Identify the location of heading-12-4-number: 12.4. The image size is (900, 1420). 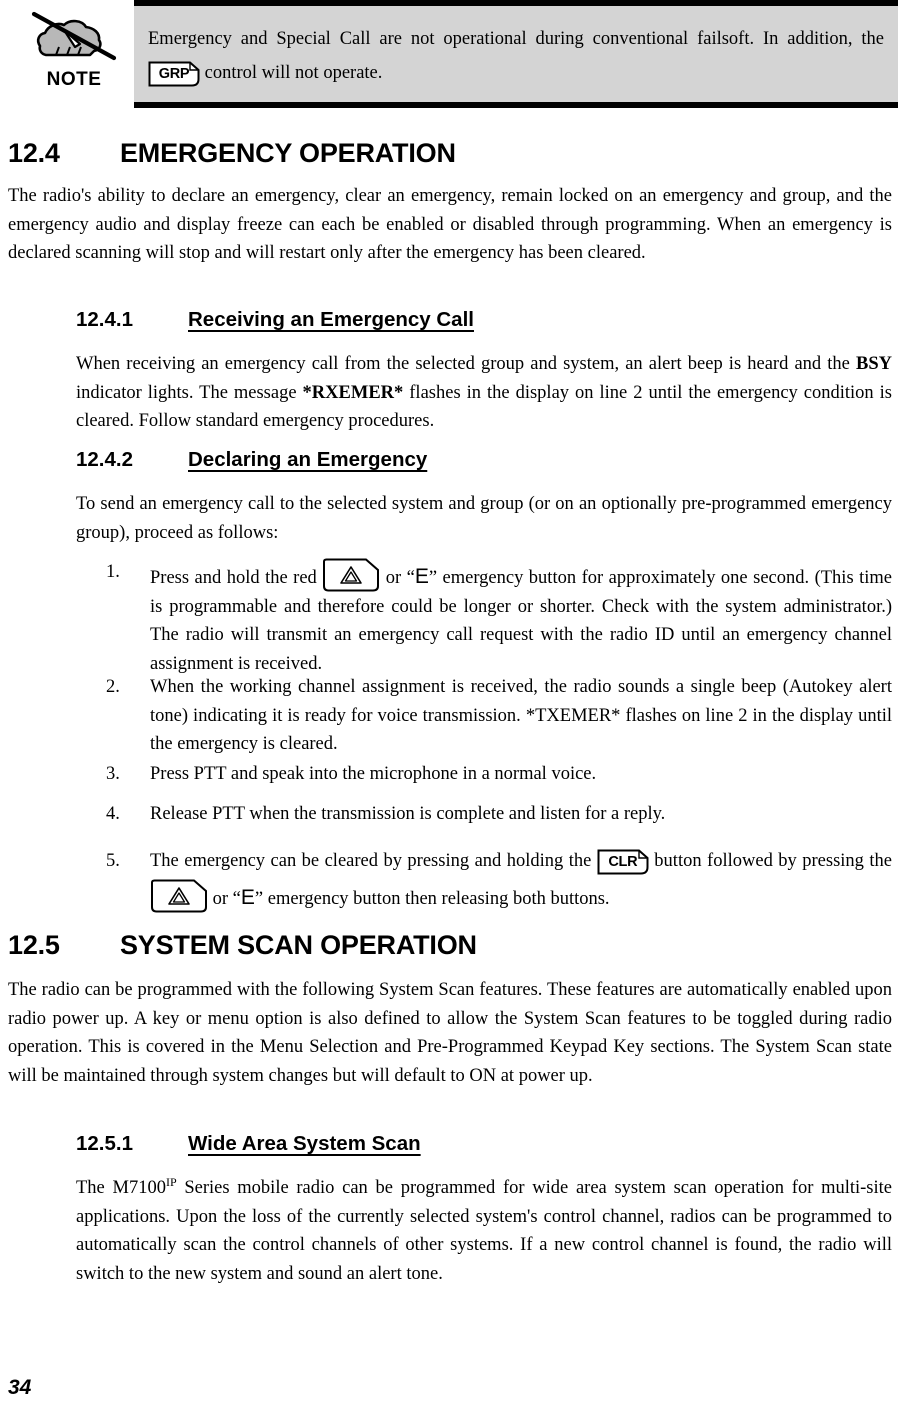
(34, 153).